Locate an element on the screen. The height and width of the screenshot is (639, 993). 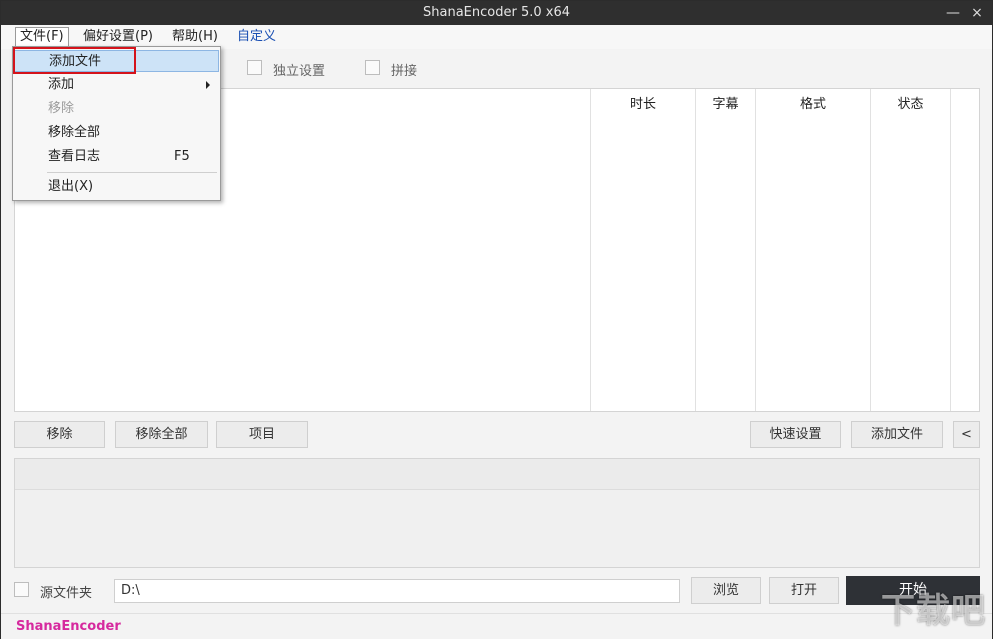
open-button: 打开 is located at coordinates (804, 590).